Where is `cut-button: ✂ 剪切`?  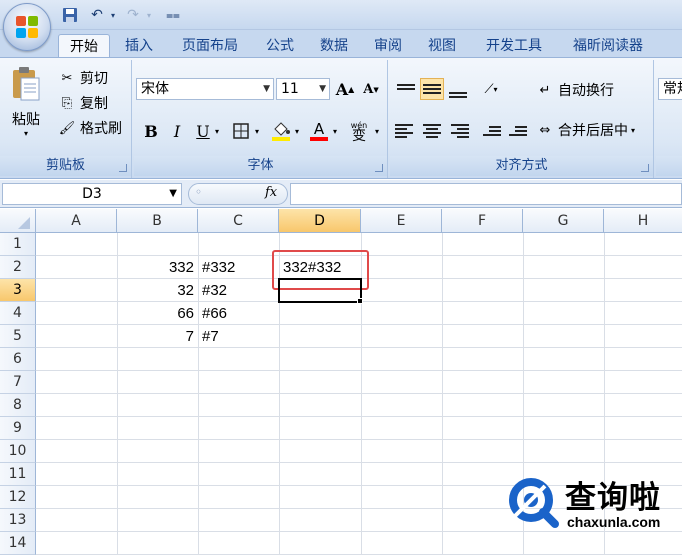 cut-button: ✂ 剪切 is located at coordinates (83, 78).